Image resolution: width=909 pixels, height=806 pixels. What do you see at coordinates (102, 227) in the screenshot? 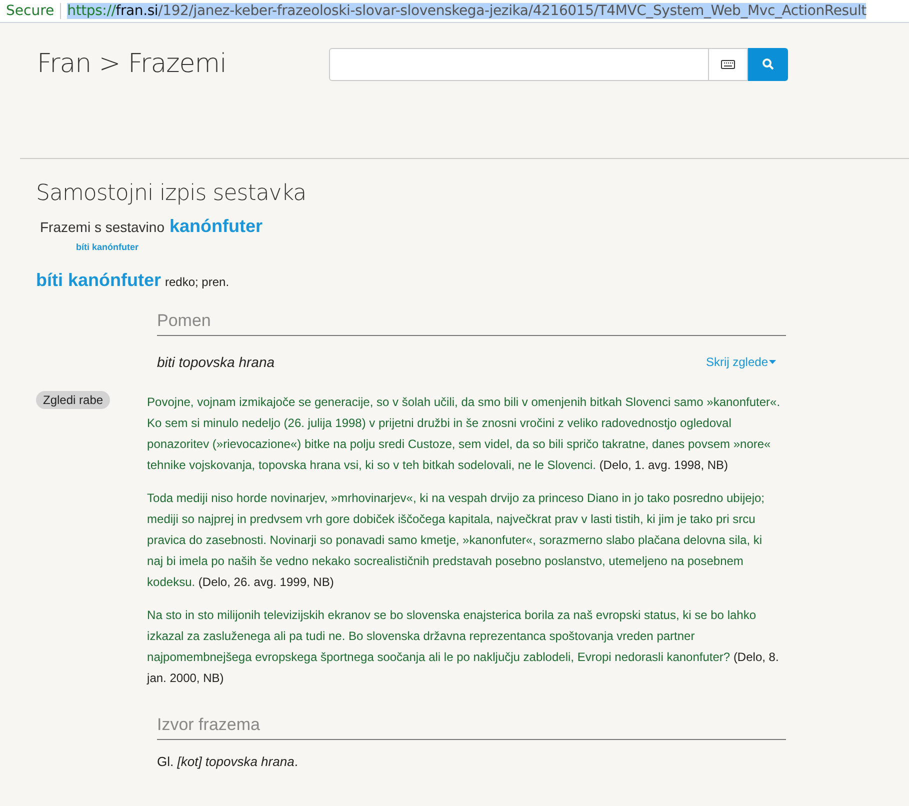
I see `component-label: Frazemi s sestavino` at bounding box center [102, 227].